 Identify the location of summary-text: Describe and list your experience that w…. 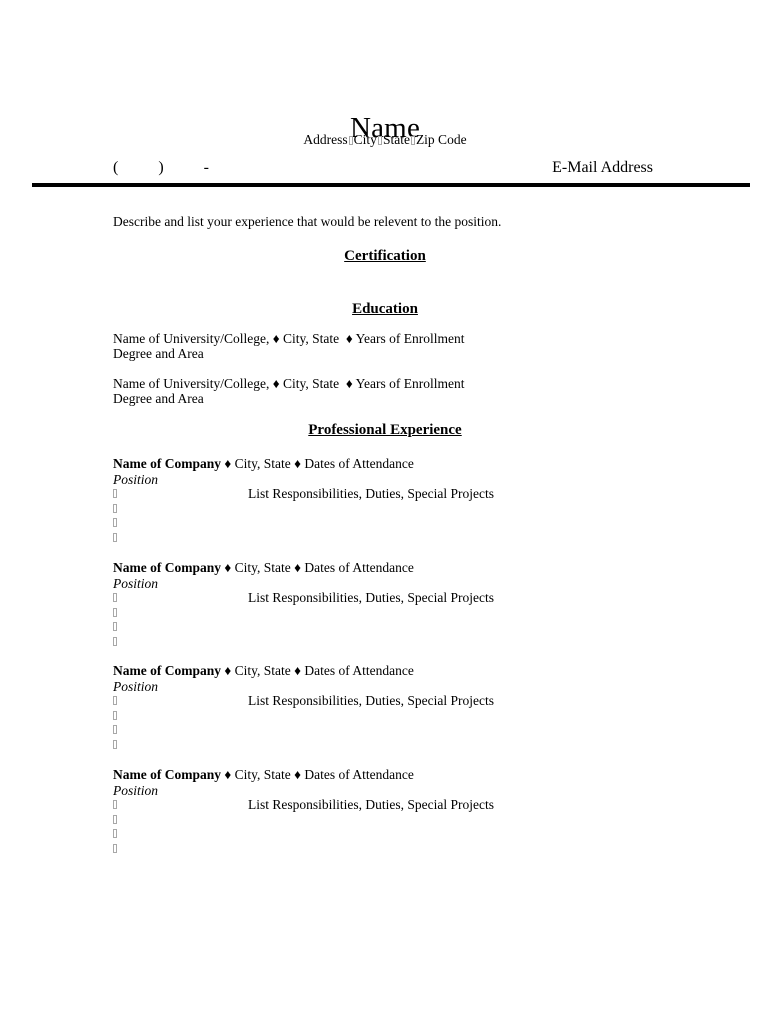
(307, 221).